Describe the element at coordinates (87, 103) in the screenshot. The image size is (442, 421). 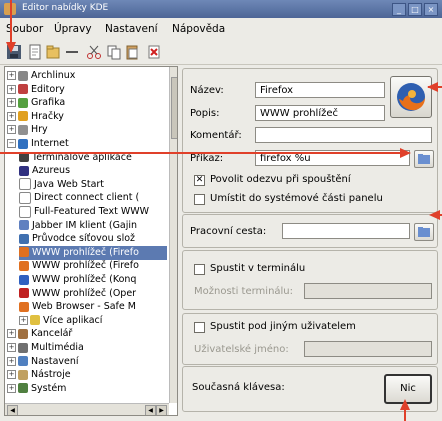
I see `tree-item: + Grafika` at that location.